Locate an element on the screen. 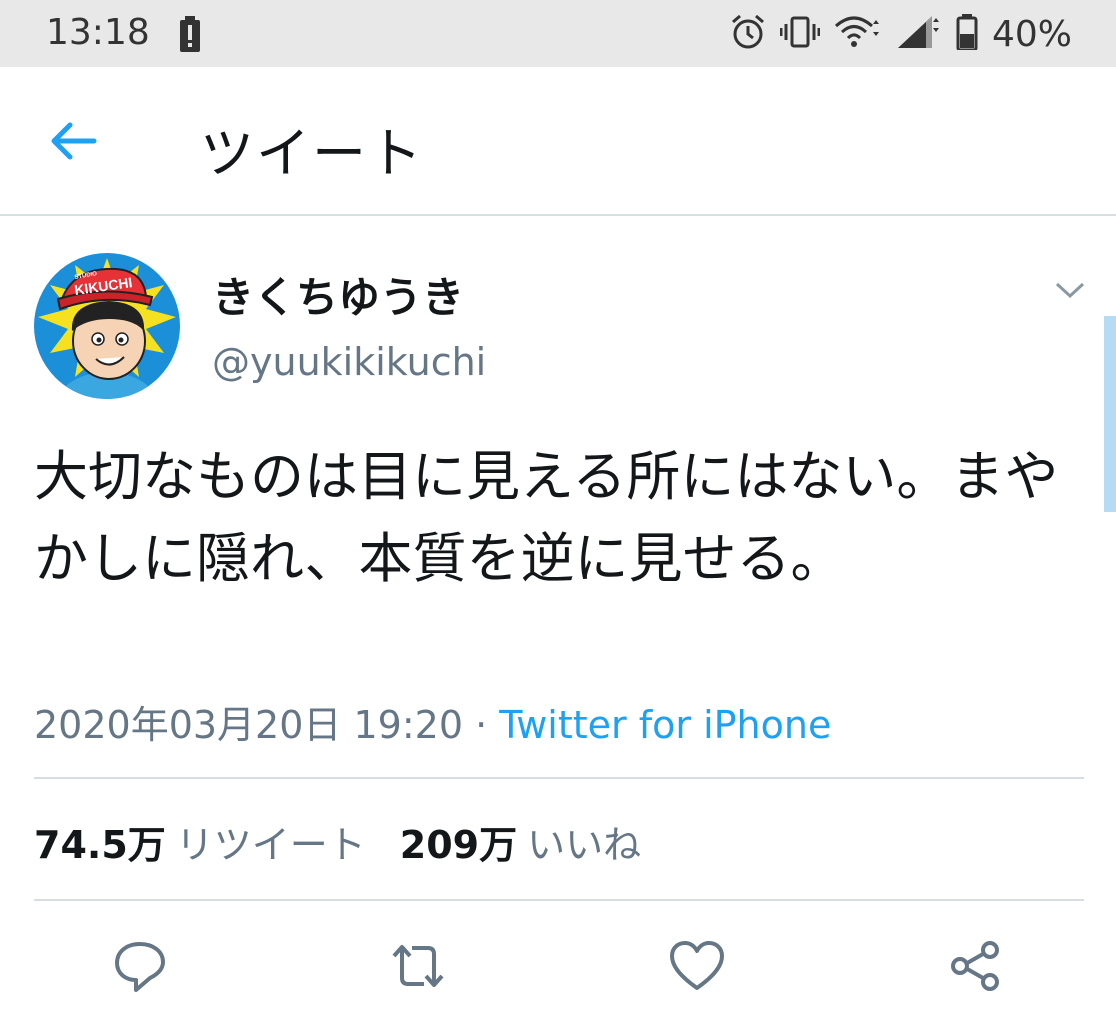 This screenshot has width=1116, height=1024. share-icon is located at coordinates (975, 966).